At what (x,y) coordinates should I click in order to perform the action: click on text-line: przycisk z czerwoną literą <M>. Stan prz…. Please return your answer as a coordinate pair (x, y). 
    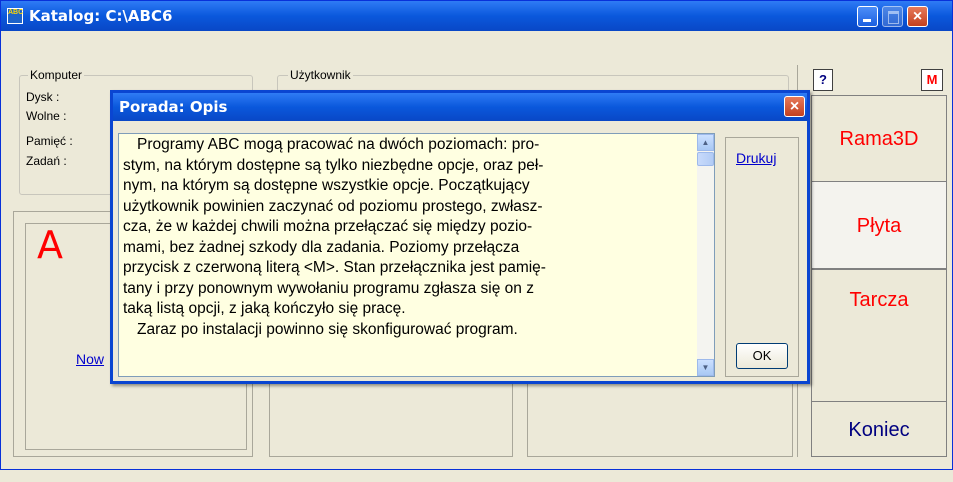
    Looking at the image, I should click on (334, 267).